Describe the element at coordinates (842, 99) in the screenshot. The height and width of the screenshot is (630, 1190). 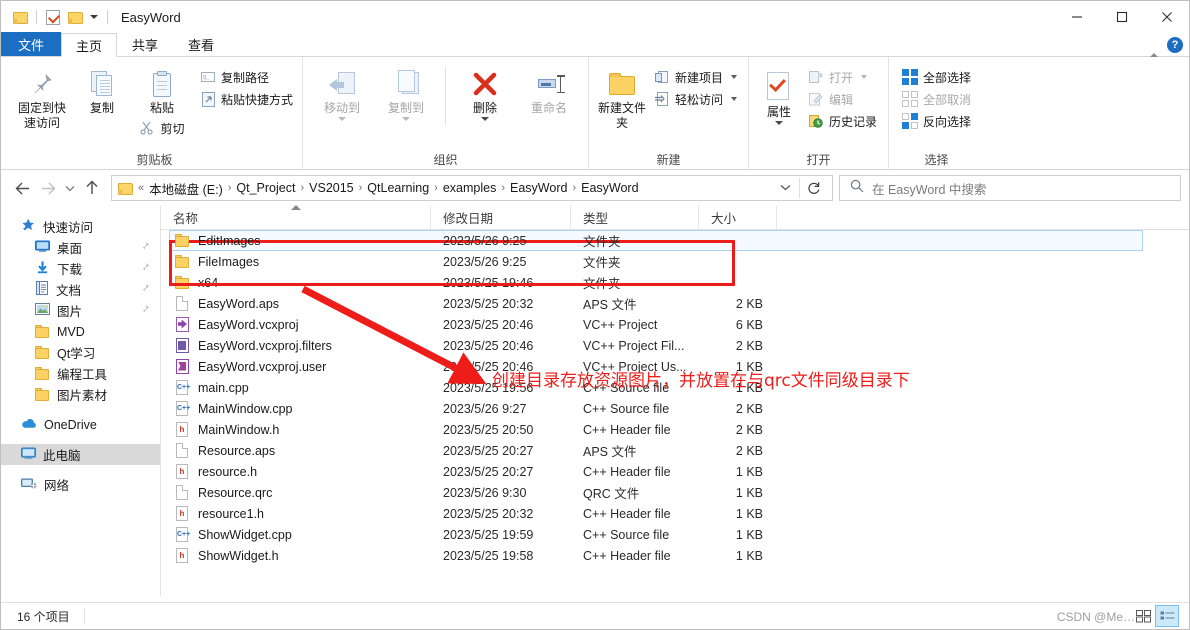
I see `edit-button: 编辑` at that location.